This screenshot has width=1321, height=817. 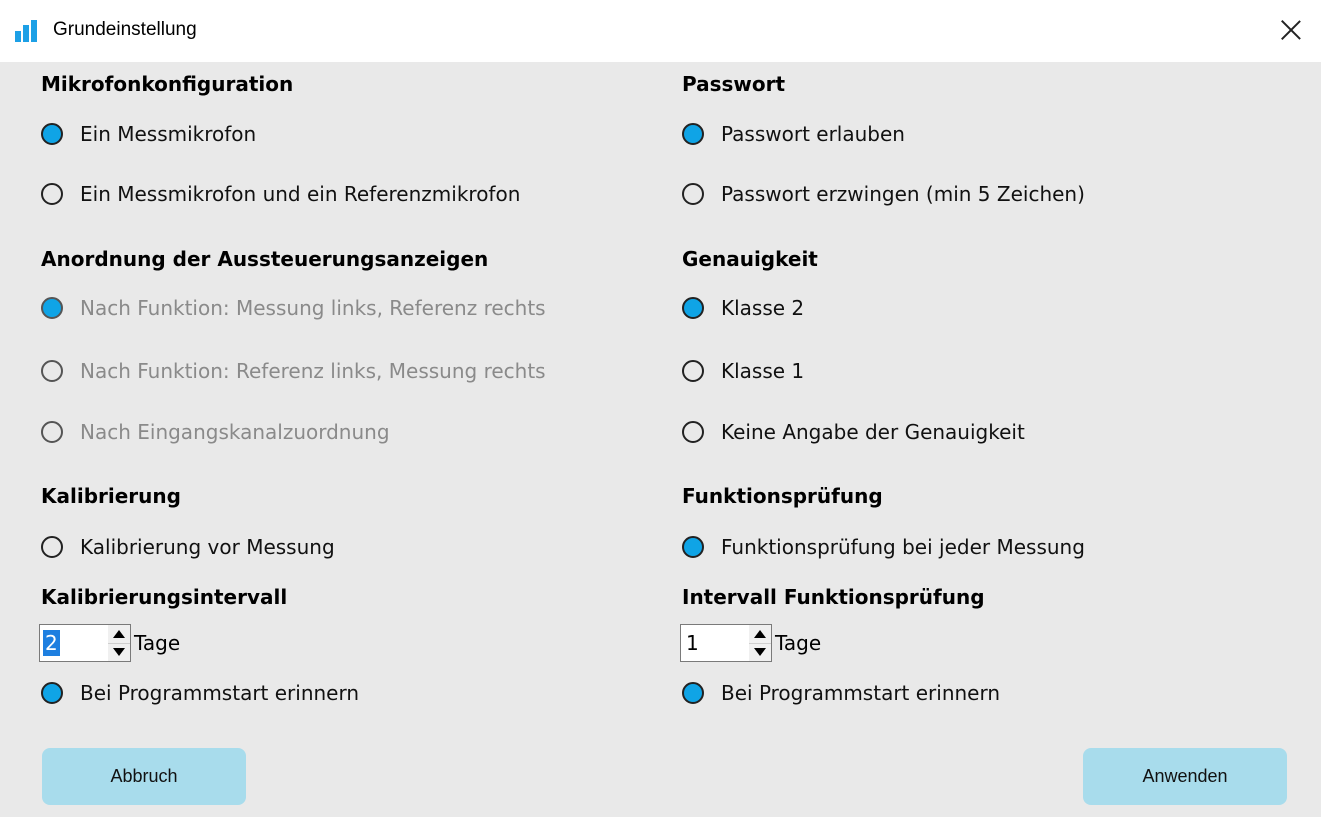 I want to click on calibration-interval-value: 2, so click(x=51, y=643).